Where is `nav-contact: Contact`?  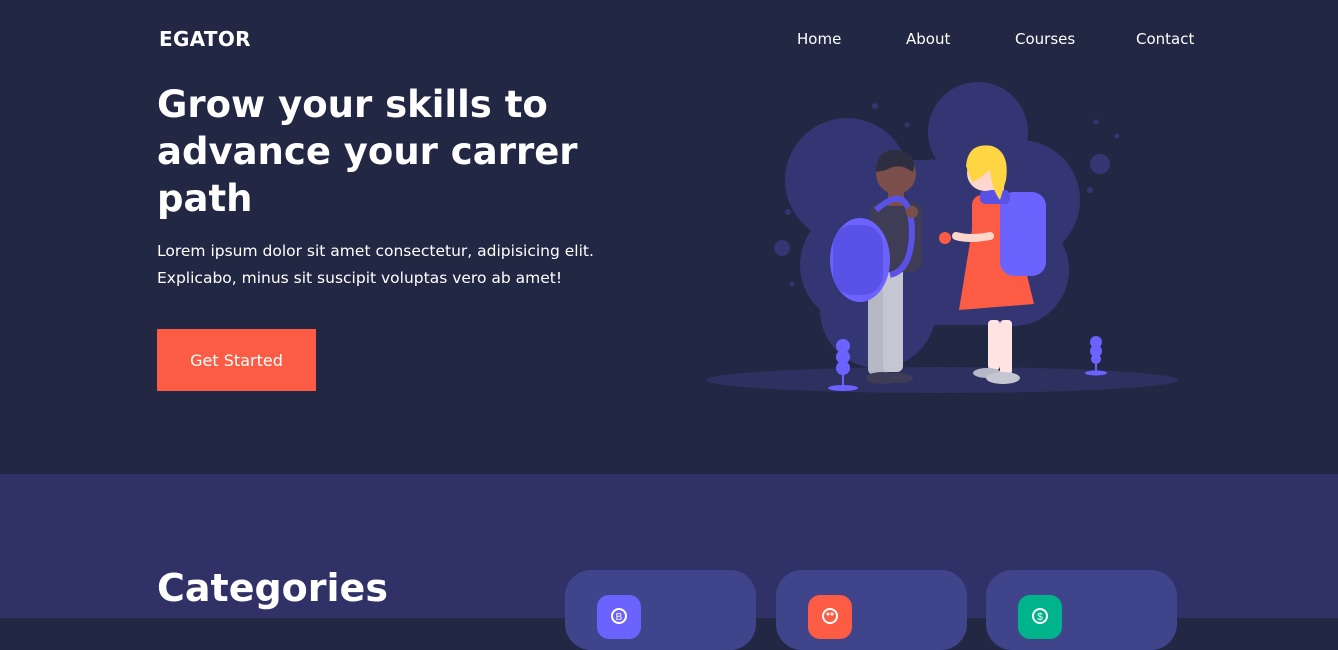
nav-contact: Contact is located at coordinates (1165, 39).